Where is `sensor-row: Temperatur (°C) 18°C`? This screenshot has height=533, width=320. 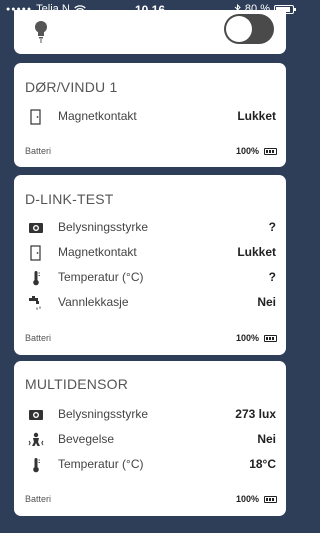 sensor-row: Temperatur (°C) 18°C is located at coordinates (152, 465).